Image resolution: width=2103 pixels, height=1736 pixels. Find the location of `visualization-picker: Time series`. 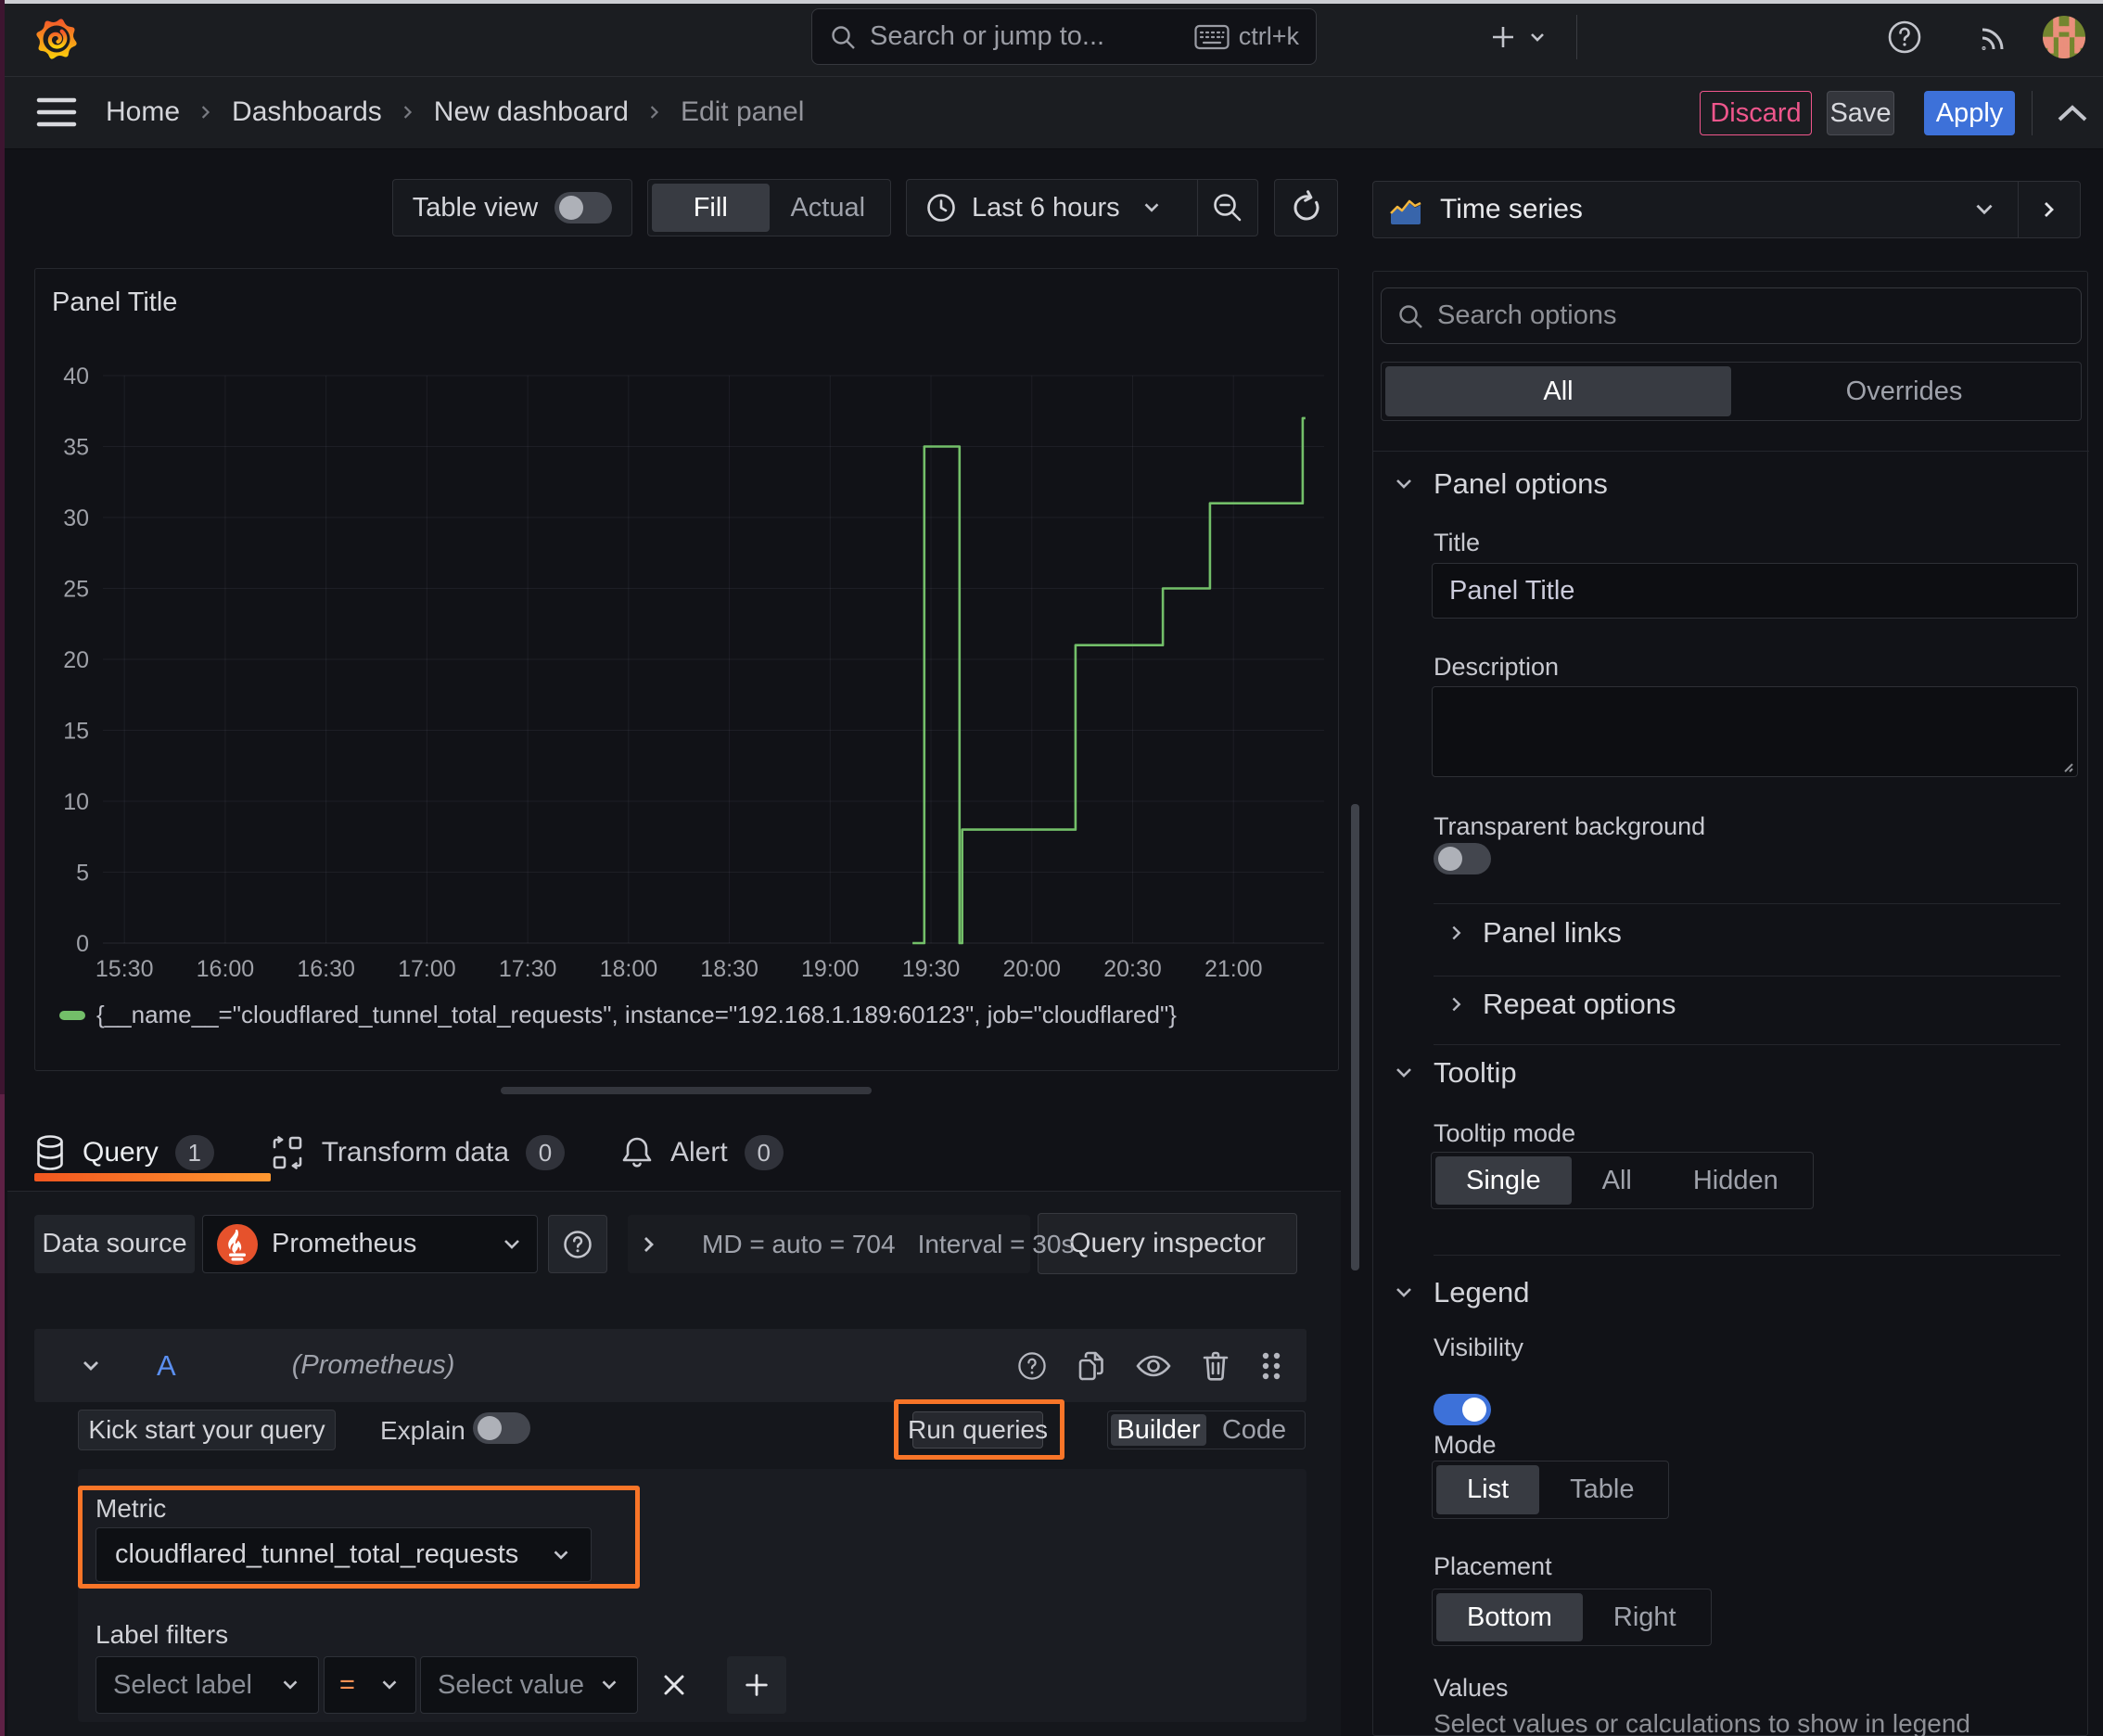

visualization-picker: Time series is located at coordinates (1726, 209).